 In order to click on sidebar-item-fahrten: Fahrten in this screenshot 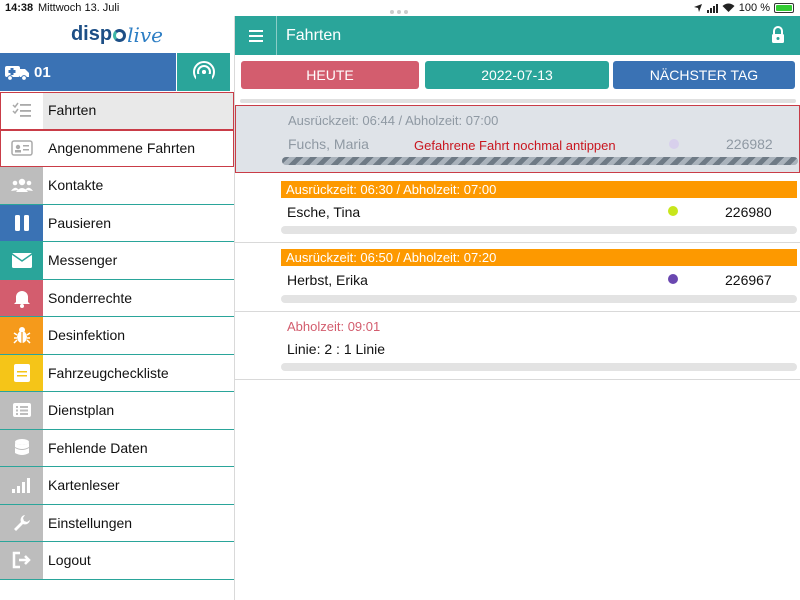, I will do `click(117, 111)`.